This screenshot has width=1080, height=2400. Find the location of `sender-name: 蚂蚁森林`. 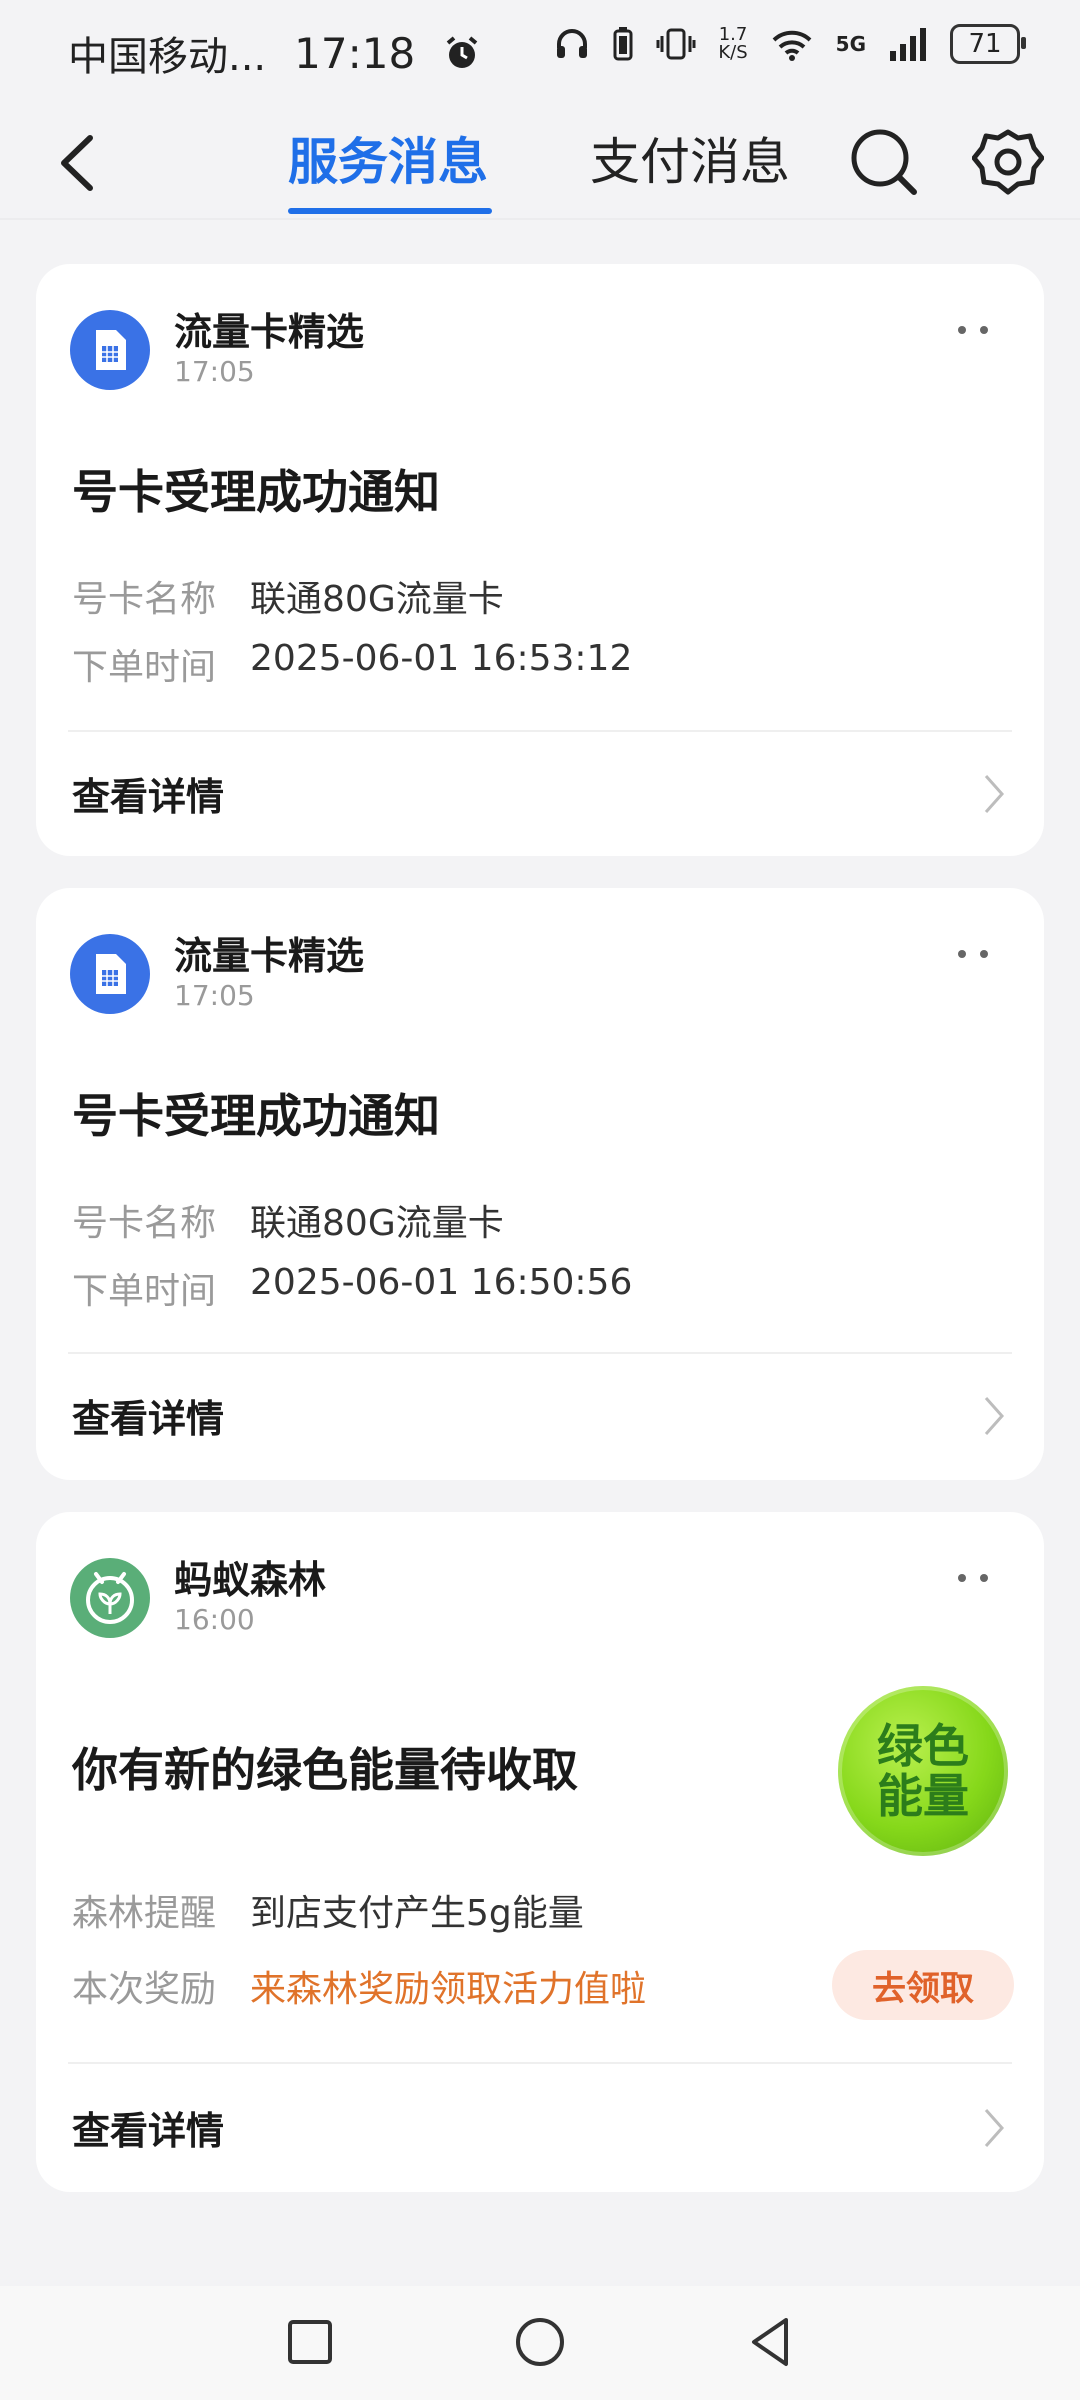

sender-name: 蚂蚁森林 is located at coordinates (250, 1580).